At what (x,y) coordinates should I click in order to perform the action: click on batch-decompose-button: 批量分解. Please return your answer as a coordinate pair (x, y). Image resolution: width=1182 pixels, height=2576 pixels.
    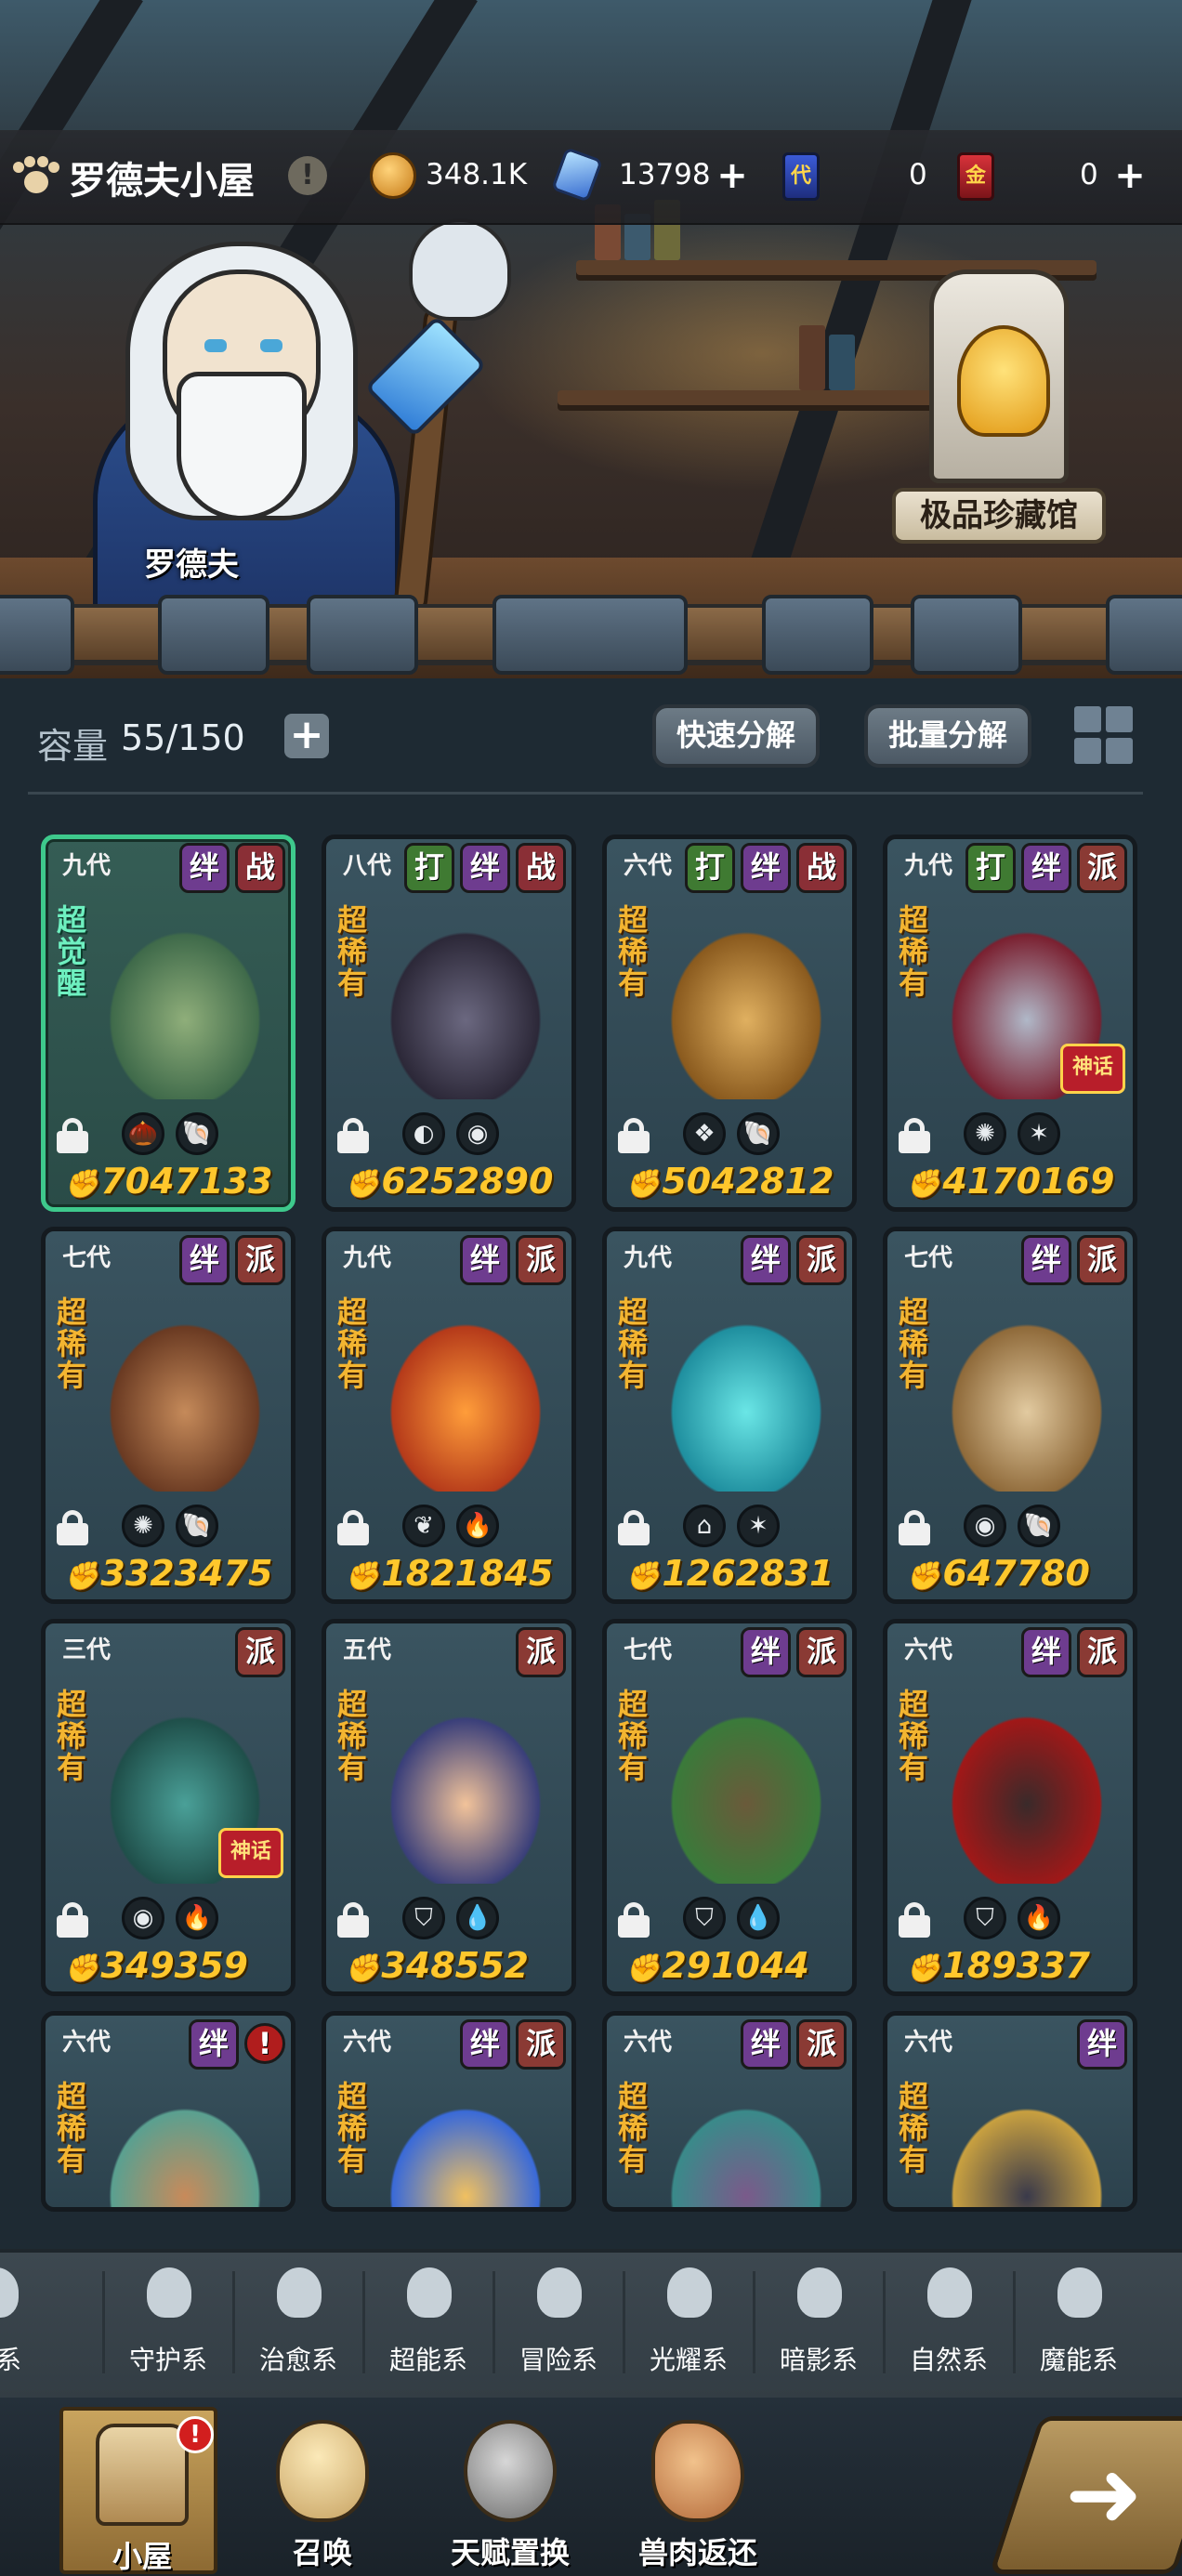
    Looking at the image, I should click on (948, 736).